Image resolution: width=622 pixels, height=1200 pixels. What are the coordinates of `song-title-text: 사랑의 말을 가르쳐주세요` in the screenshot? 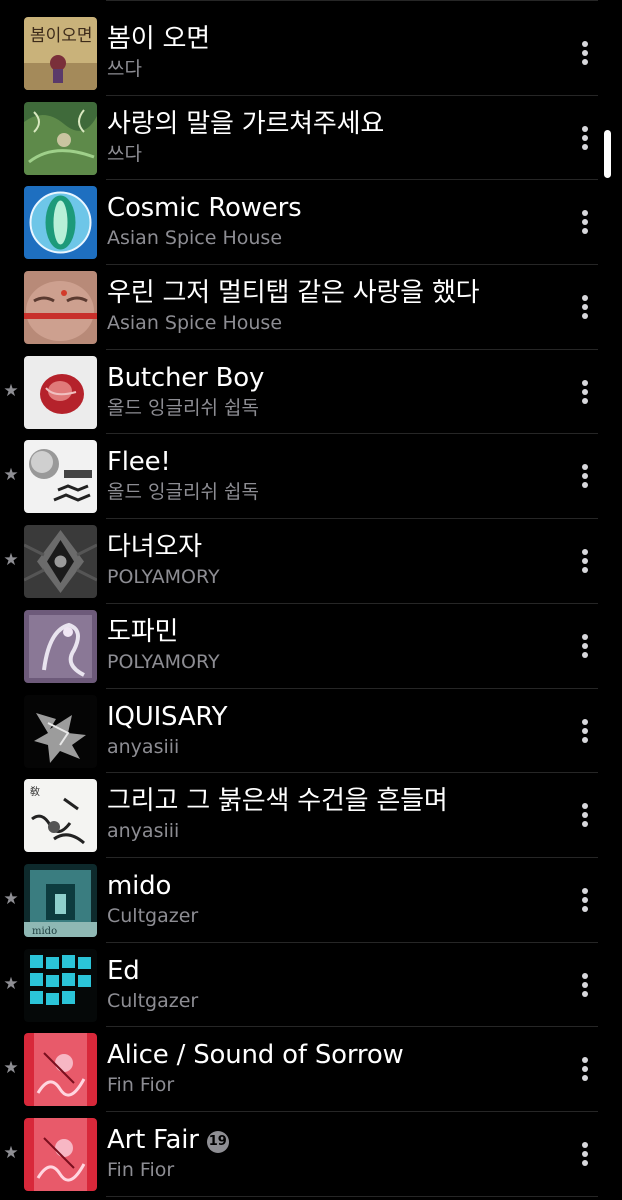 It's located at (246, 123).